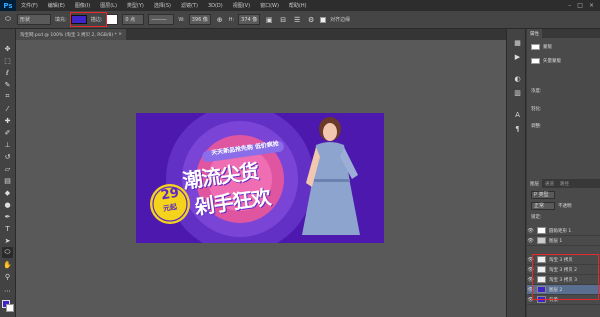  Describe the element at coordinates (323, 19) in the screenshot. I see `align-edges-checkbox` at that location.